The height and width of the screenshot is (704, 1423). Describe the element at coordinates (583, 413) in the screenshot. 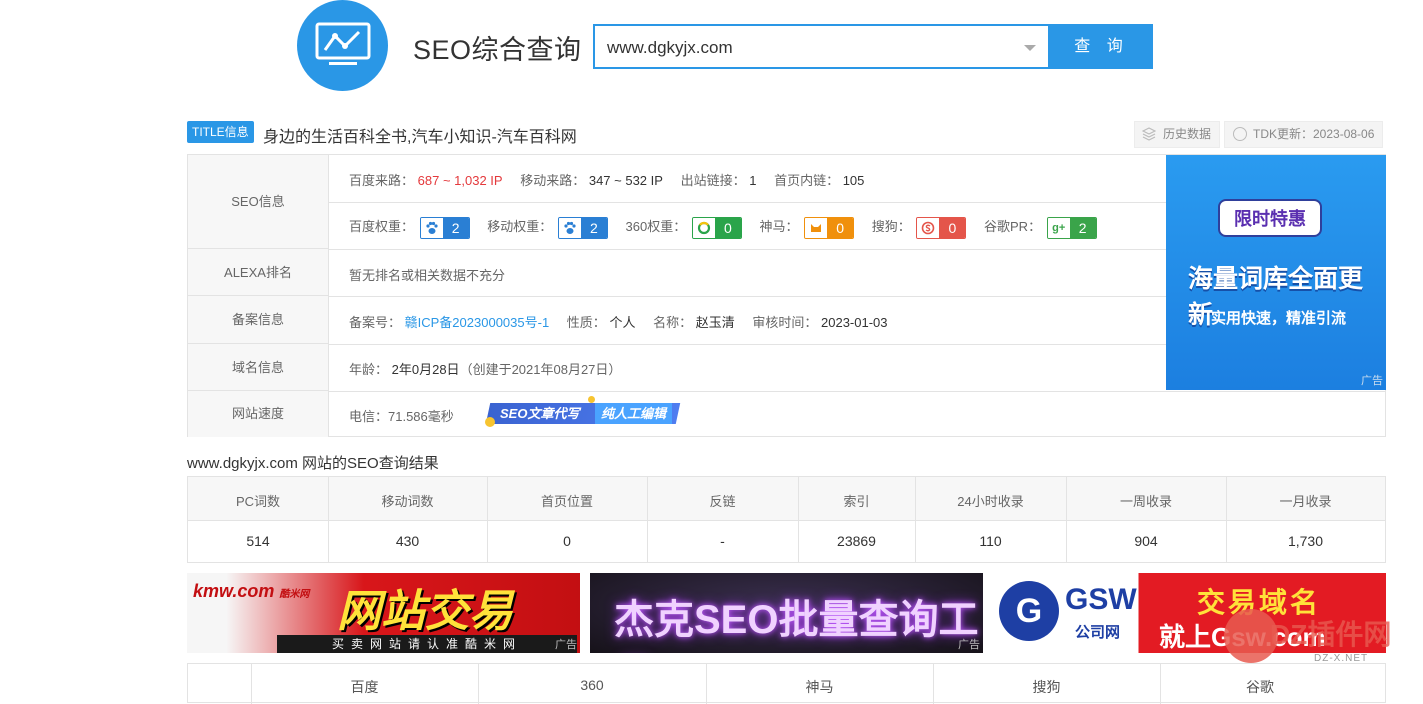

I see `seo-writing-ad: SEO文章代写 纯人工编辑` at that location.